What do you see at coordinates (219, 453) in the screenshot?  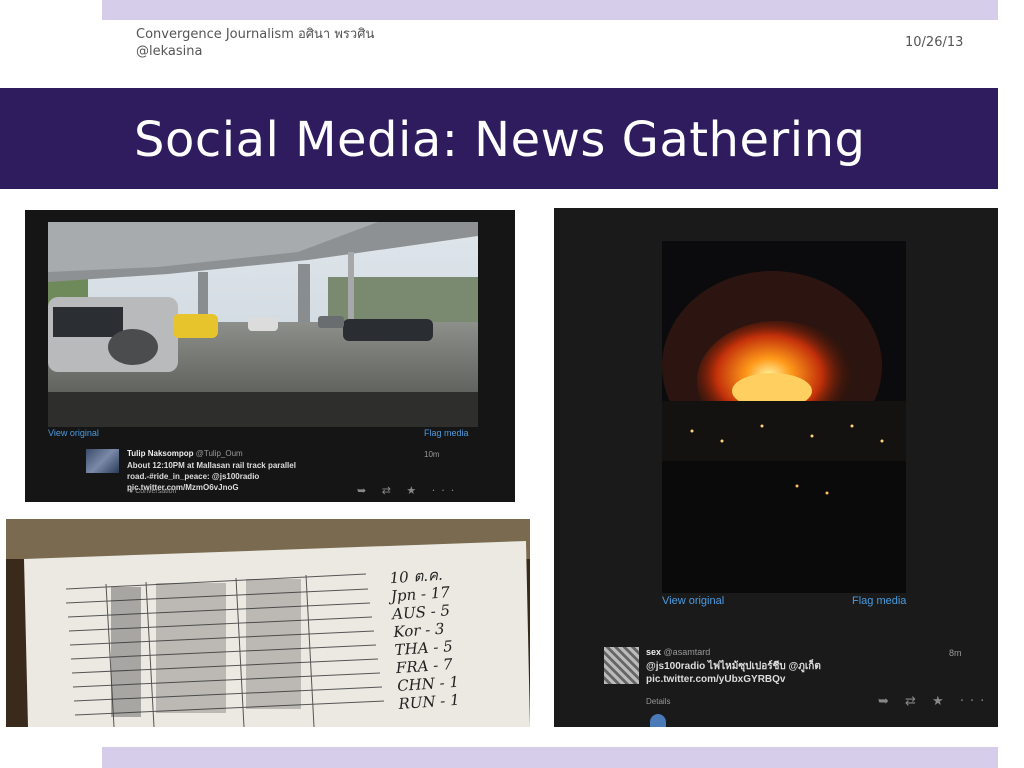 I see `tweet-author-handle: @Tulip_Oum` at bounding box center [219, 453].